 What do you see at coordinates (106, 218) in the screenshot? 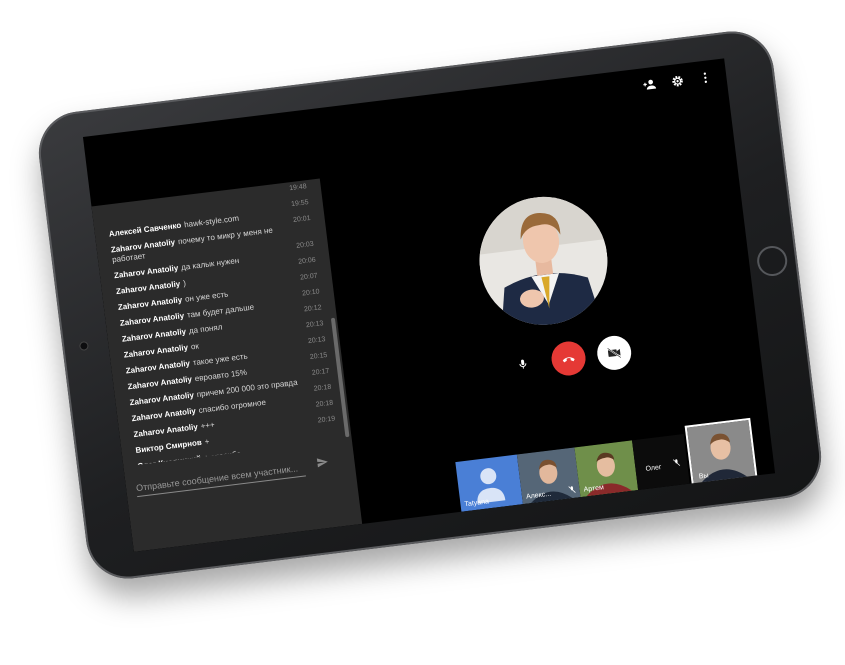
I see `chat-sender` at bounding box center [106, 218].